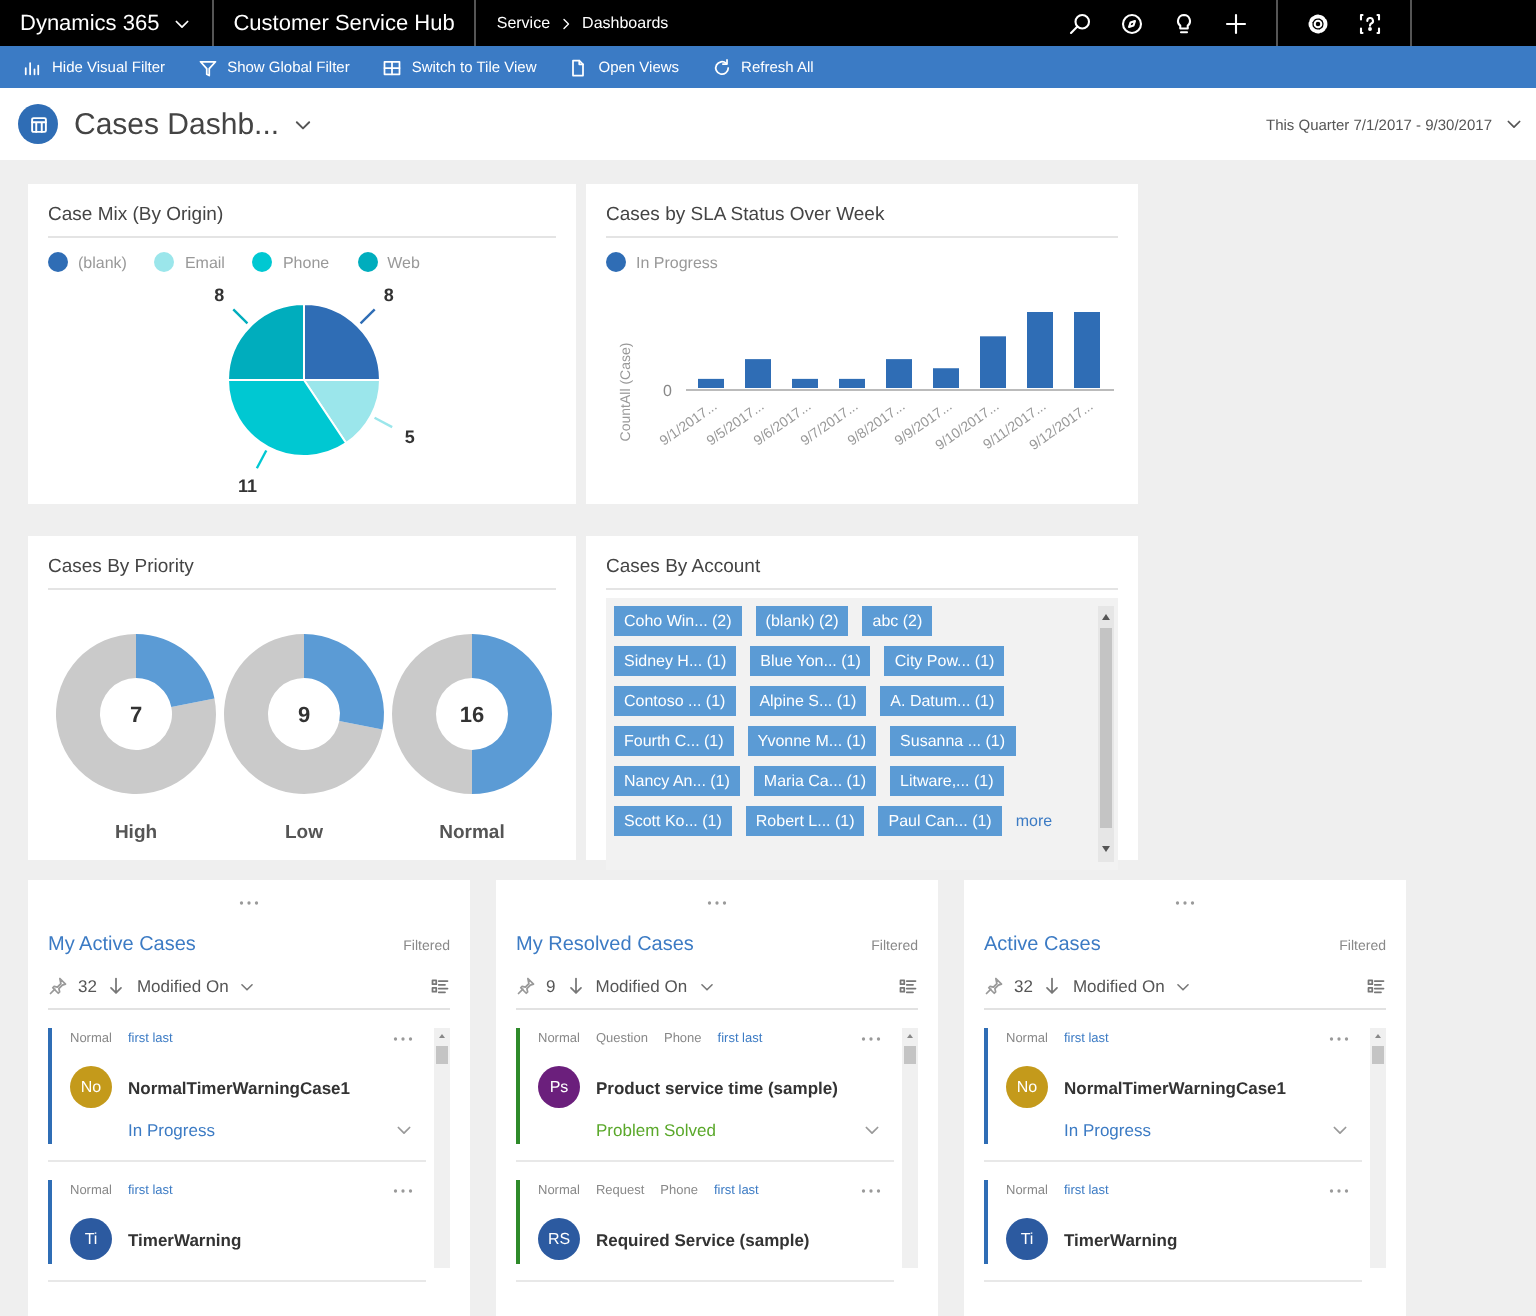 The width and height of the screenshot is (1536, 1316). I want to click on account-tag: Litware,... (1), so click(947, 781).